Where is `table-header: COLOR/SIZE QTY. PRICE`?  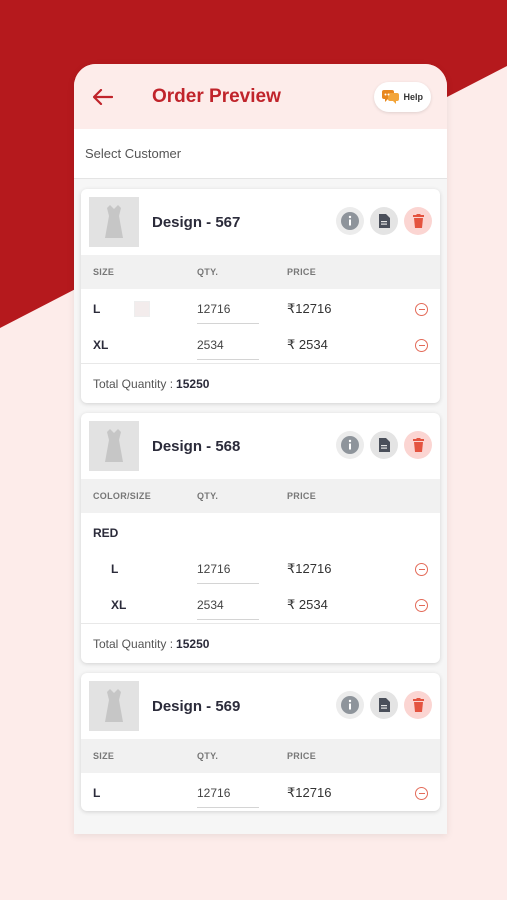 table-header: COLOR/SIZE QTY. PRICE is located at coordinates (260, 496).